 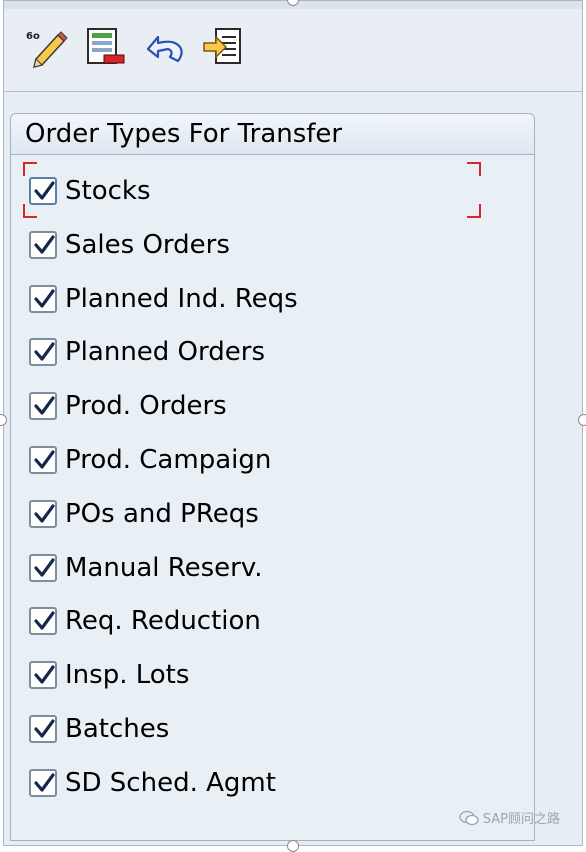 I want to click on undo-arrow-icon, so click(x=164, y=49).